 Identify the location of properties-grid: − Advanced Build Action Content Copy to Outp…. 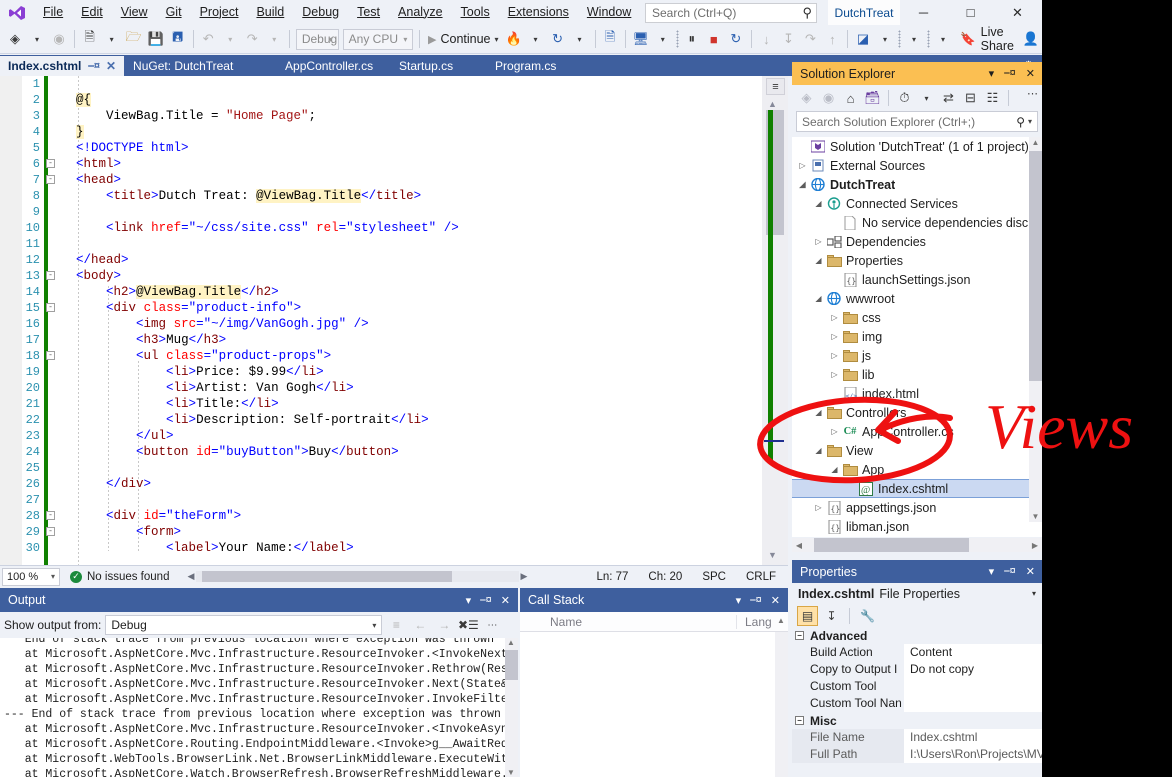
(917, 695).